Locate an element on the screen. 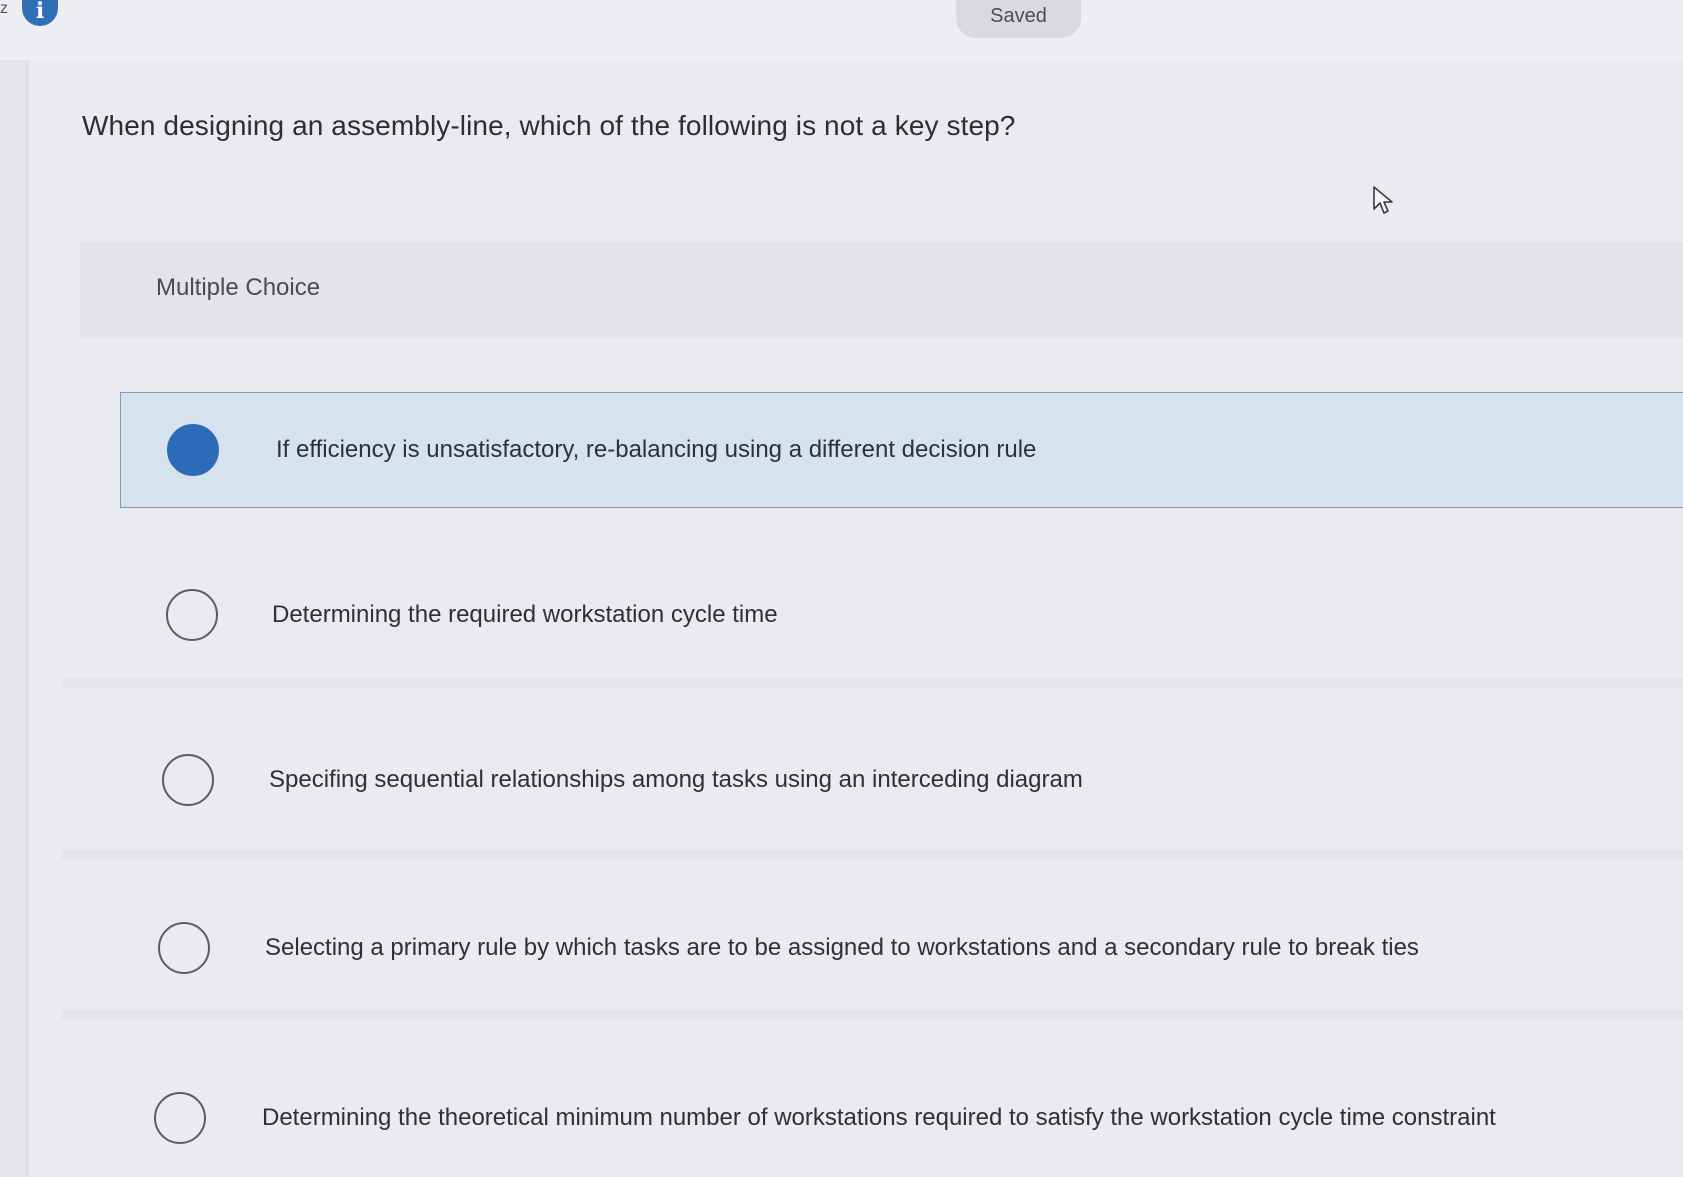 The width and height of the screenshot is (1683, 1177). multiple-choice-label: Multiple Choice is located at coordinates (238, 287).